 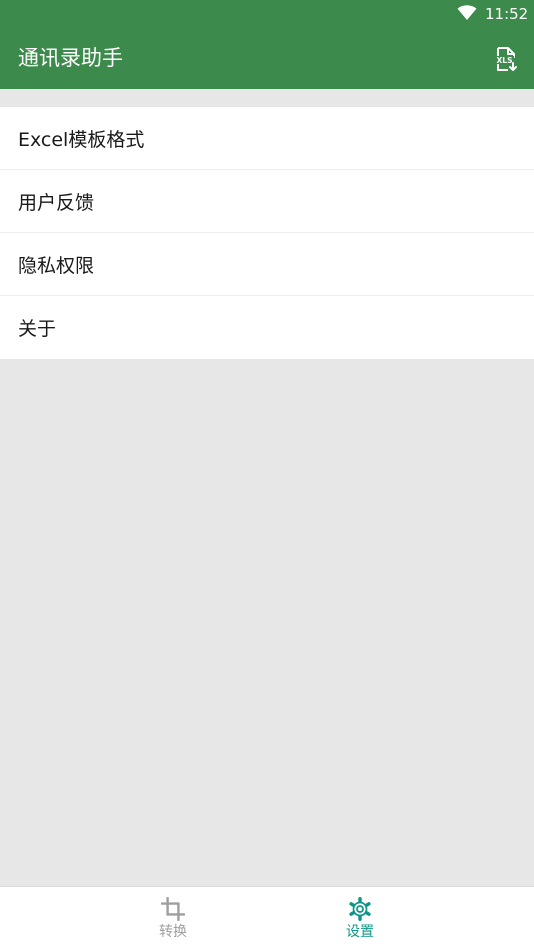 I want to click on settings-item-label: 隐私权限, so click(x=56, y=265).